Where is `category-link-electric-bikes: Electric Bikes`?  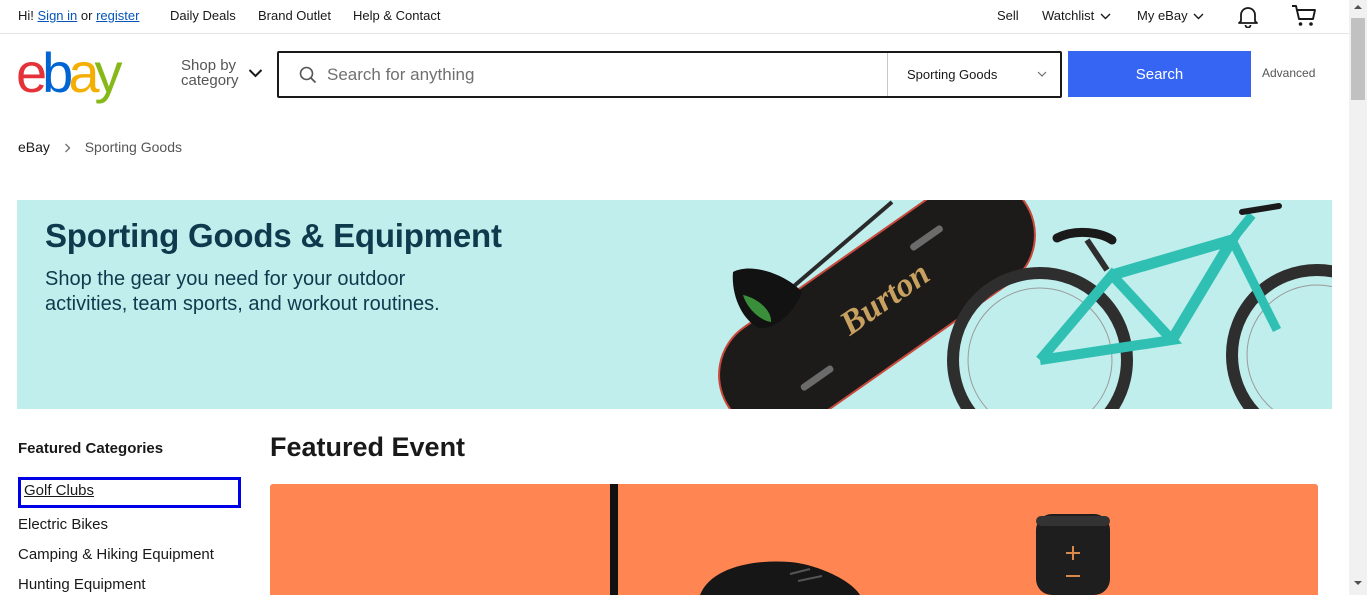
category-link-electric-bikes: Electric Bikes is located at coordinates (63, 524).